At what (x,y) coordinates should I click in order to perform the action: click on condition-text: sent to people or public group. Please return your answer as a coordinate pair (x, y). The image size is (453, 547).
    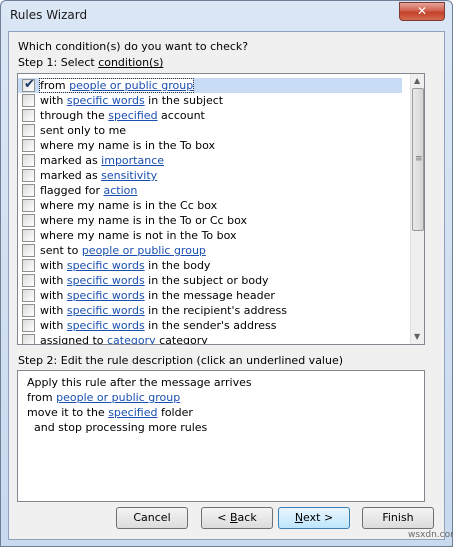
    Looking at the image, I should click on (123, 250).